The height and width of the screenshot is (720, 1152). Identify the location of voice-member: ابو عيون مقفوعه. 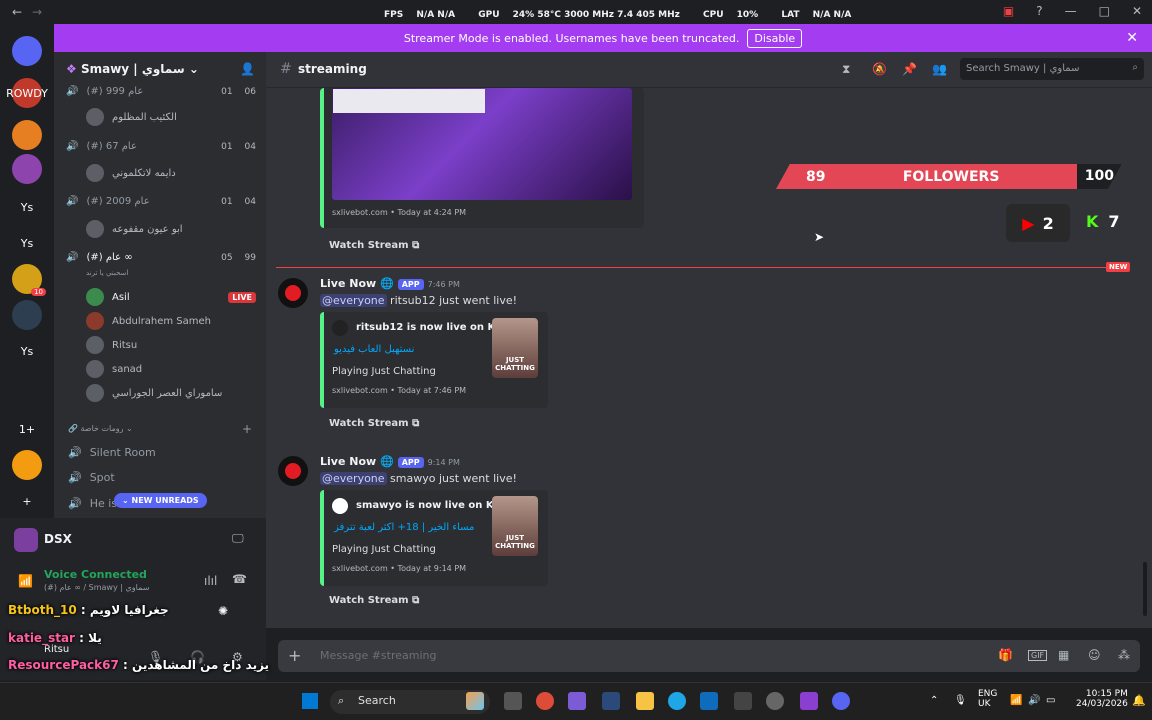
(171, 229).